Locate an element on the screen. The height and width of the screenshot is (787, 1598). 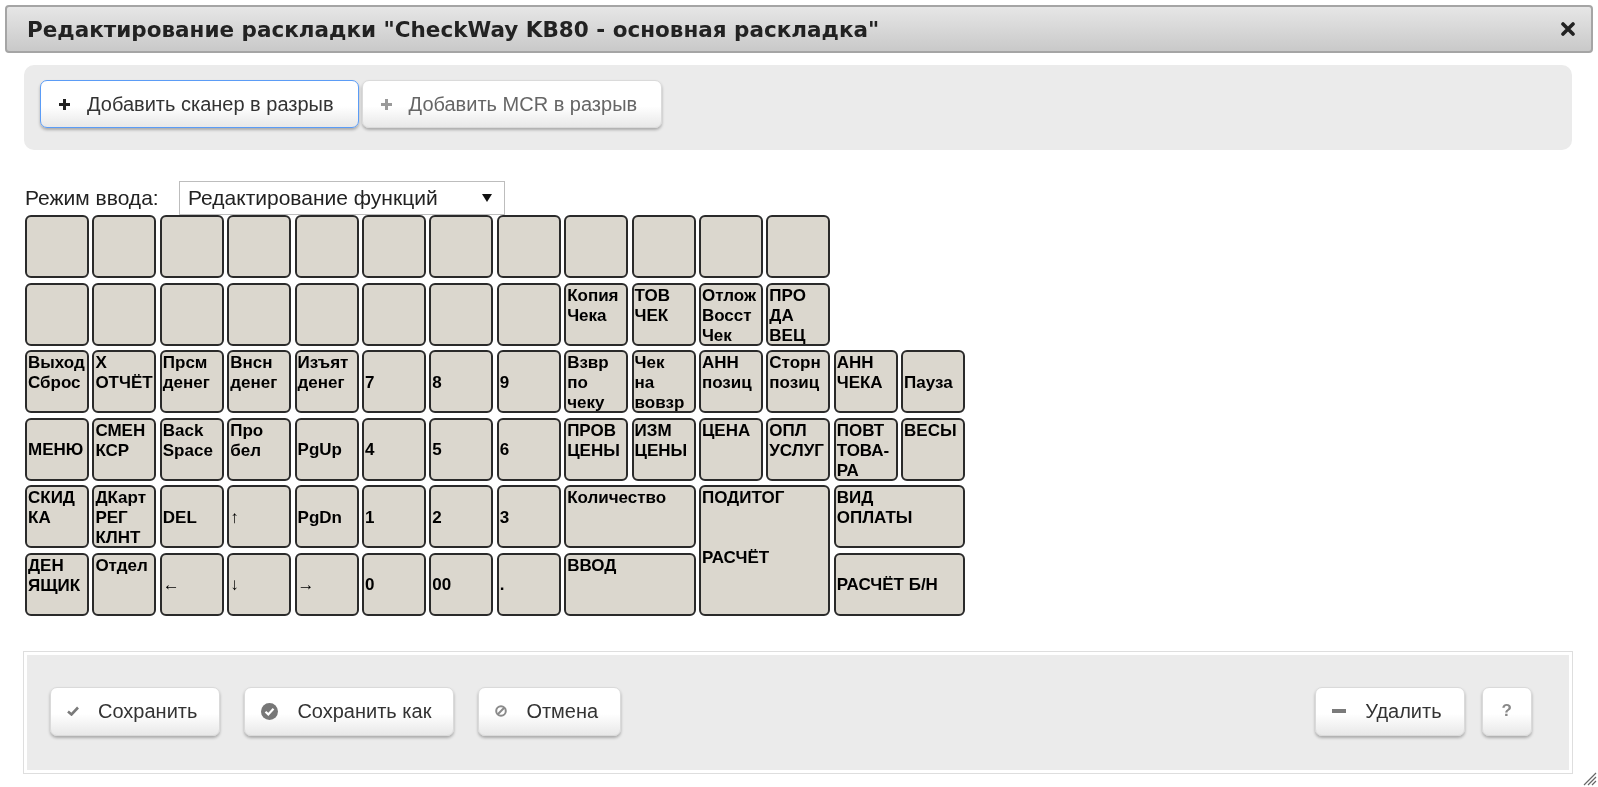
keyboard-key: Взвр по чеку is located at coordinates (596, 381).